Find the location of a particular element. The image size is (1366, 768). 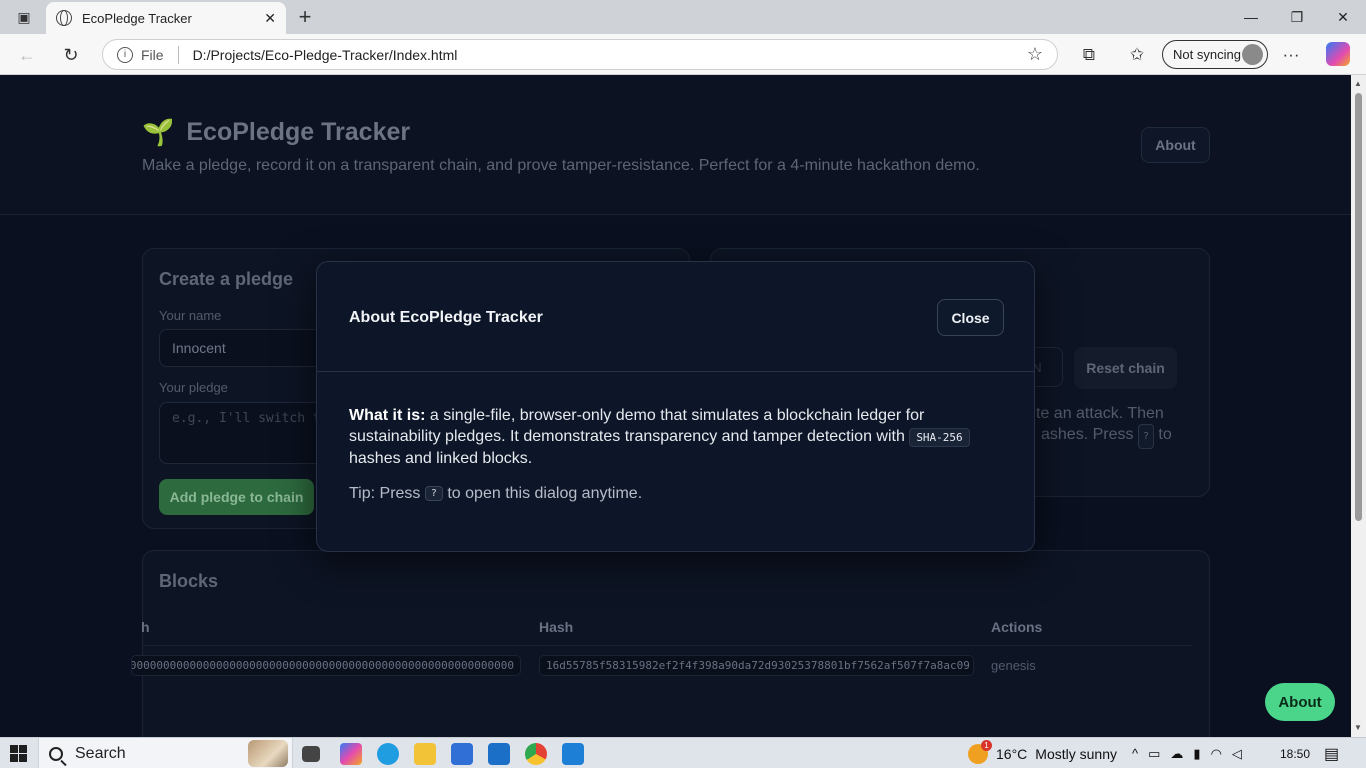

weather-badge: 1 is located at coordinates (986, 745).